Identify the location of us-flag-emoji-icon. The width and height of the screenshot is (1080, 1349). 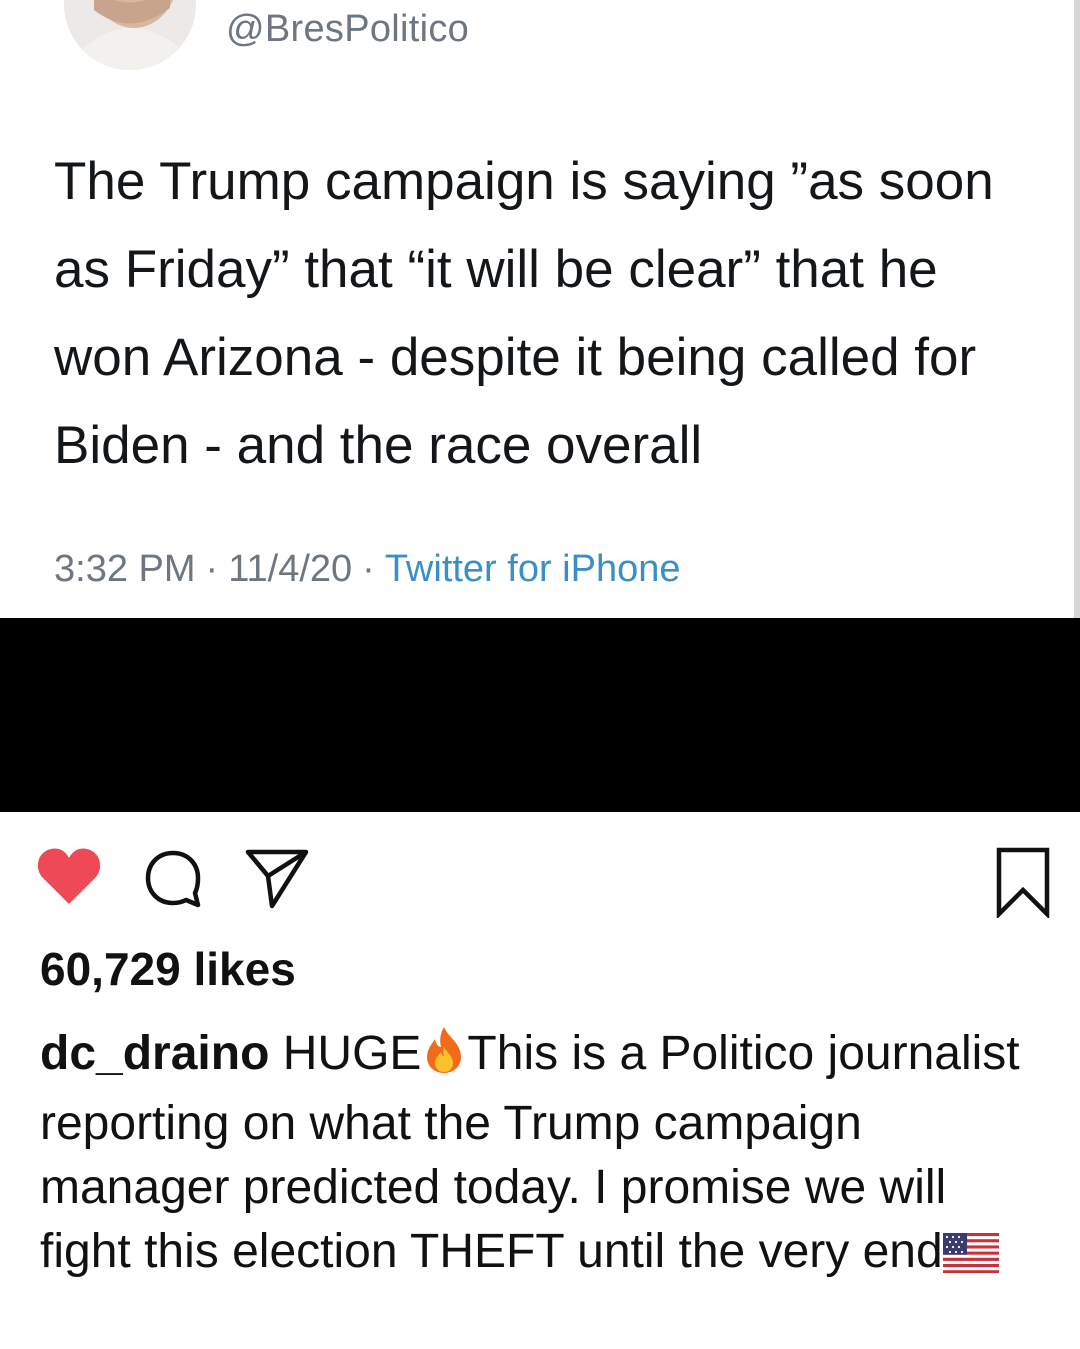
(970, 1258).